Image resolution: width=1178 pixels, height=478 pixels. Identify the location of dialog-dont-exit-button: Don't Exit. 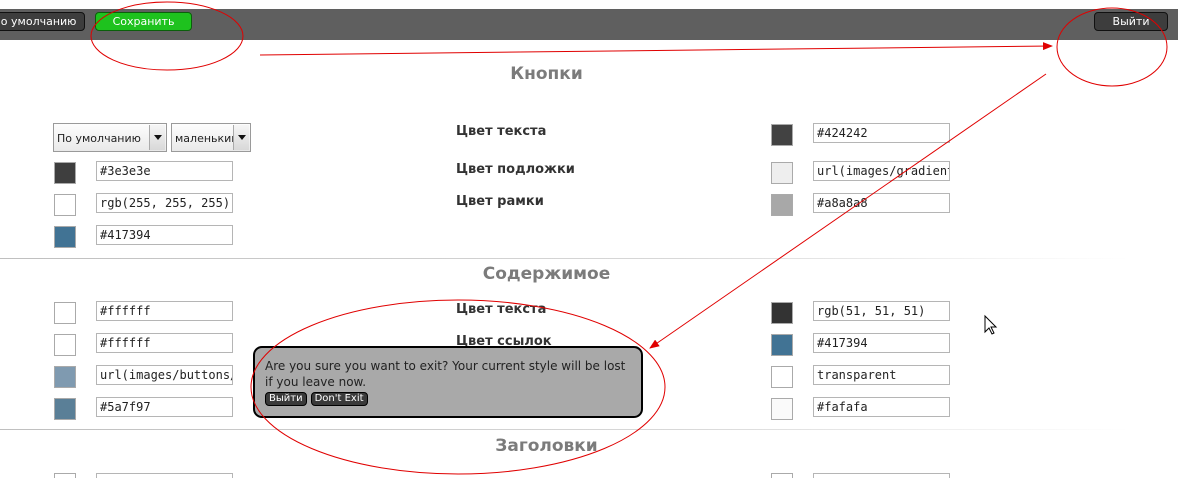
(339, 399).